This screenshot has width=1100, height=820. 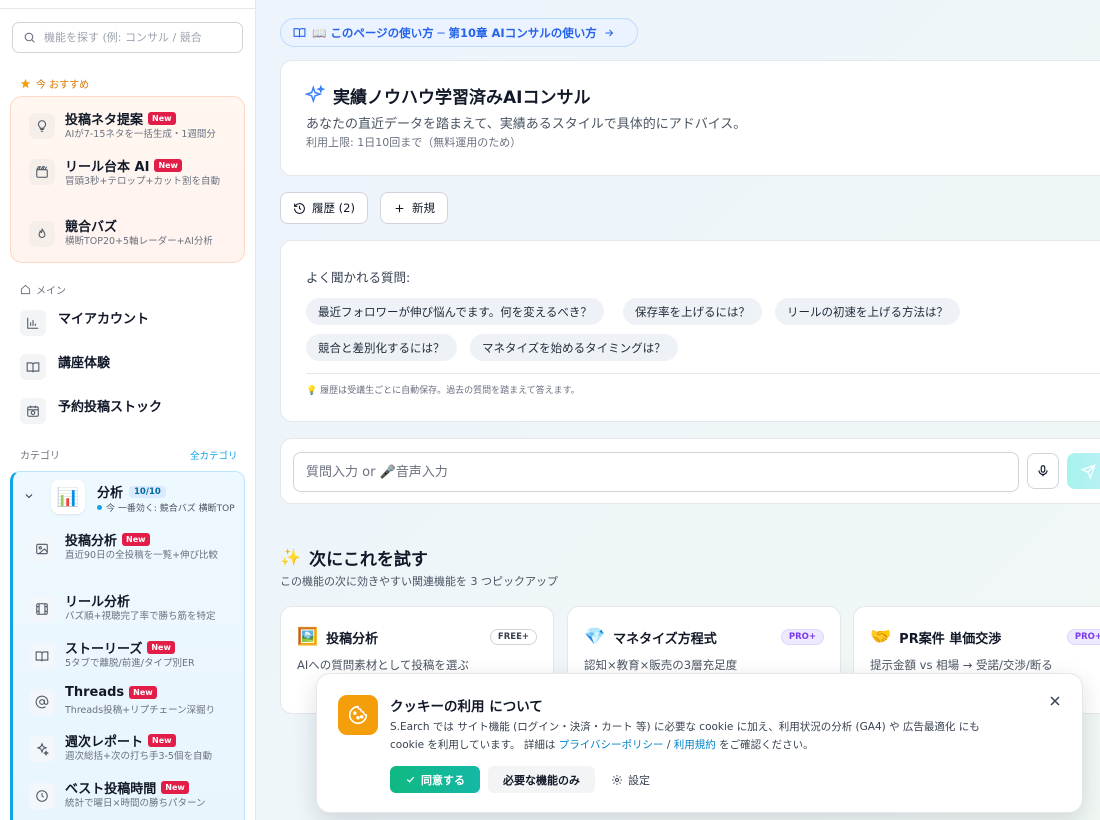 I want to click on category-item-desc: Threads投稿+リプチェーン深掘り, so click(x=140, y=710).